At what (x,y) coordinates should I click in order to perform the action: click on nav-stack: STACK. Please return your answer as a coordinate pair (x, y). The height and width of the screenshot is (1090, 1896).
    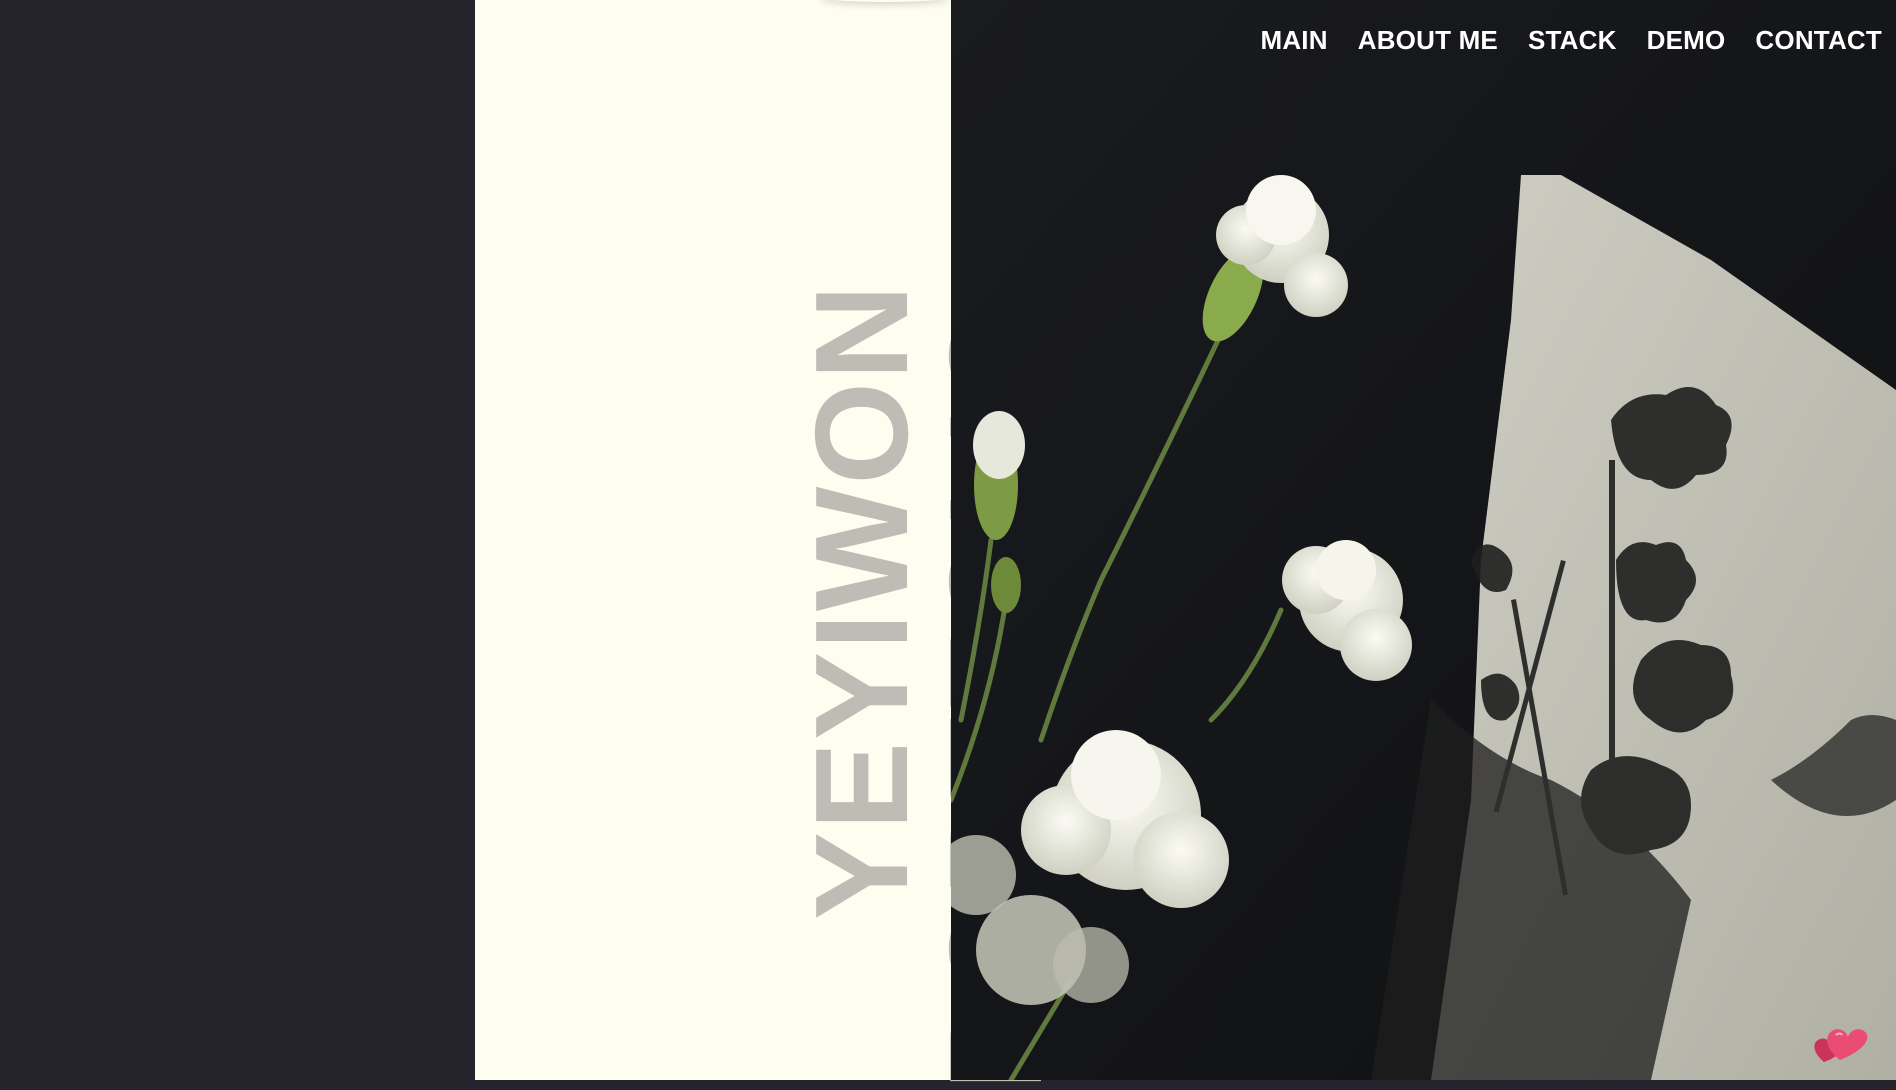
    Looking at the image, I should click on (1572, 40).